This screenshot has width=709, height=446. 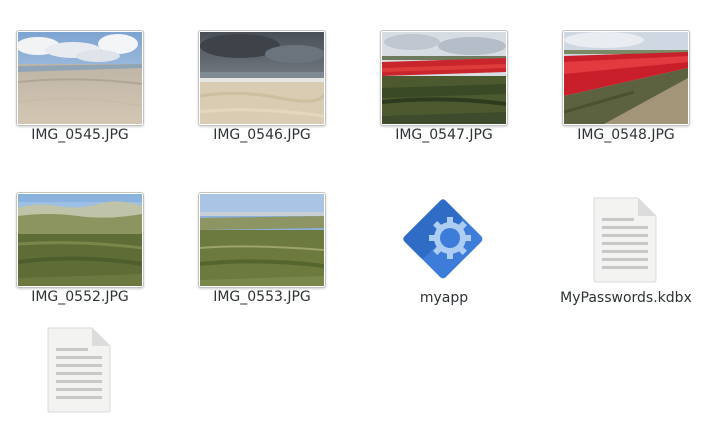 What do you see at coordinates (262, 297) in the screenshot?
I see `file-name: IMG_0553.JPG` at bounding box center [262, 297].